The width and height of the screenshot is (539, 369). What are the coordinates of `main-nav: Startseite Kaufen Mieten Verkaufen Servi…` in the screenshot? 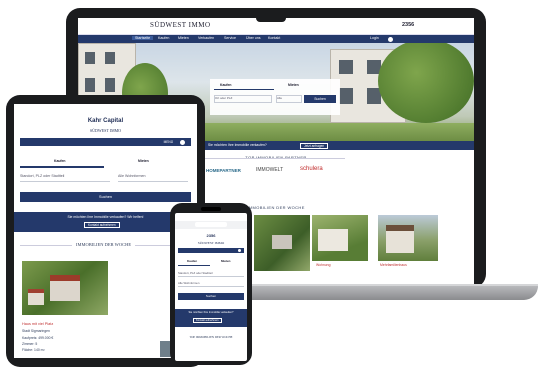 It's located at (276, 39).